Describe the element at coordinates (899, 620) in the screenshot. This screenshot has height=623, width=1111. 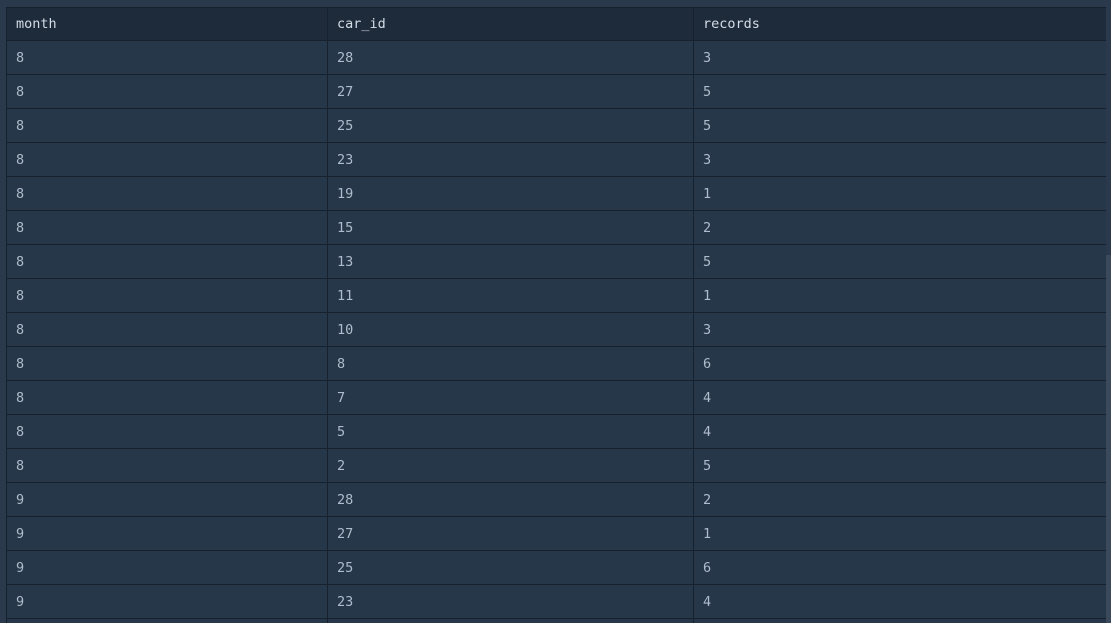
I see `cell-records` at that location.